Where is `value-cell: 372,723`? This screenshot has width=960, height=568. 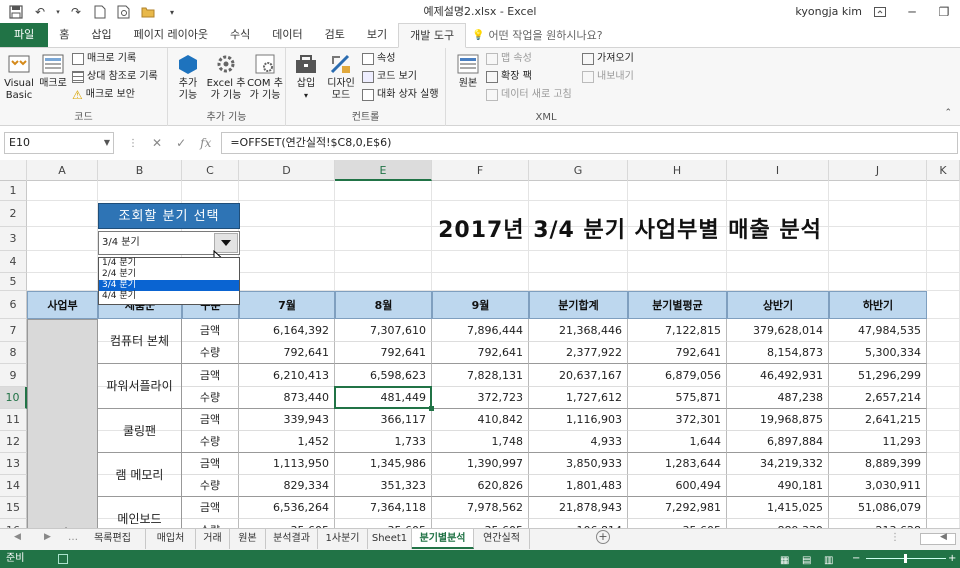
value-cell: 372,723 is located at coordinates (480, 398).